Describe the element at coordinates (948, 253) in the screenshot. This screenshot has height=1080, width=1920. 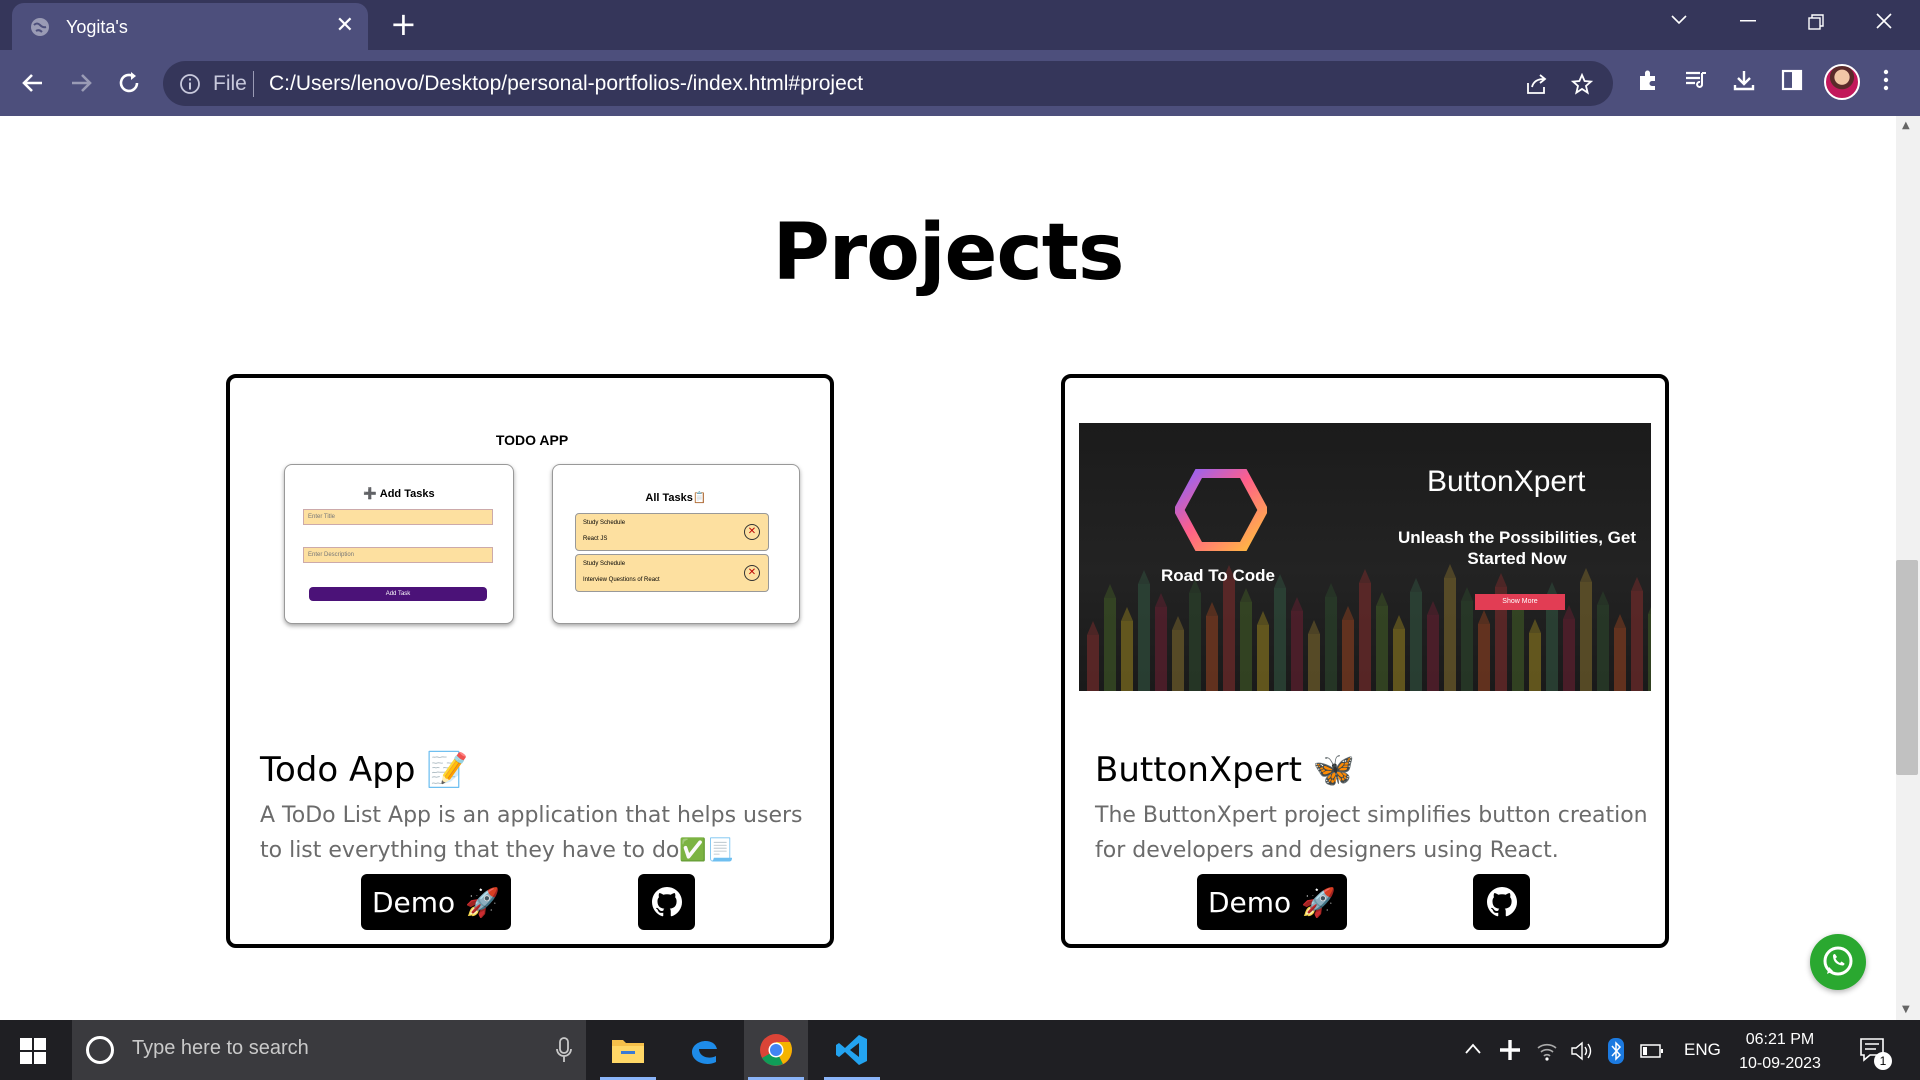
I see `section-title: Projects` at that location.